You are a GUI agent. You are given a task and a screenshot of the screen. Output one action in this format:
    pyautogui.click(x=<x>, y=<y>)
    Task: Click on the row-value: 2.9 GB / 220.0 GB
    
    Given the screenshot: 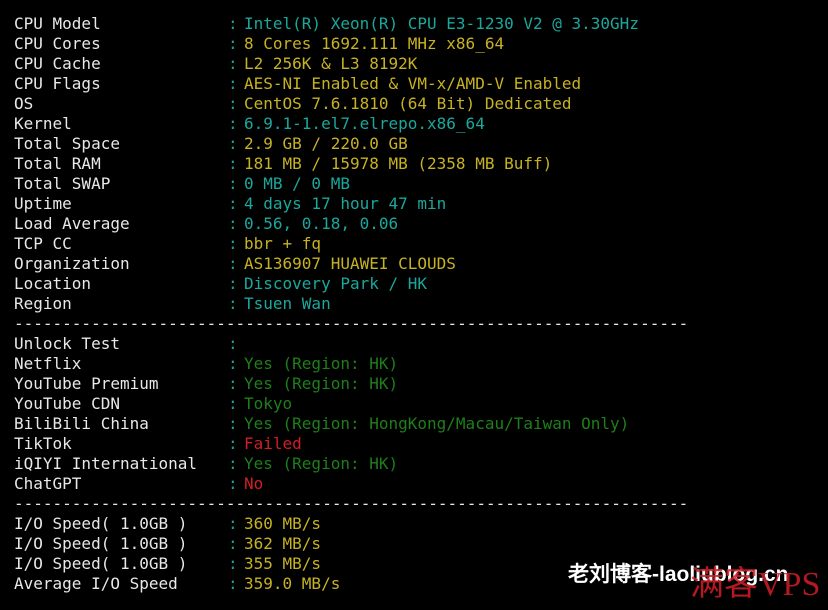 What is the action you would take?
    pyautogui.click(x=326, y=143)
    